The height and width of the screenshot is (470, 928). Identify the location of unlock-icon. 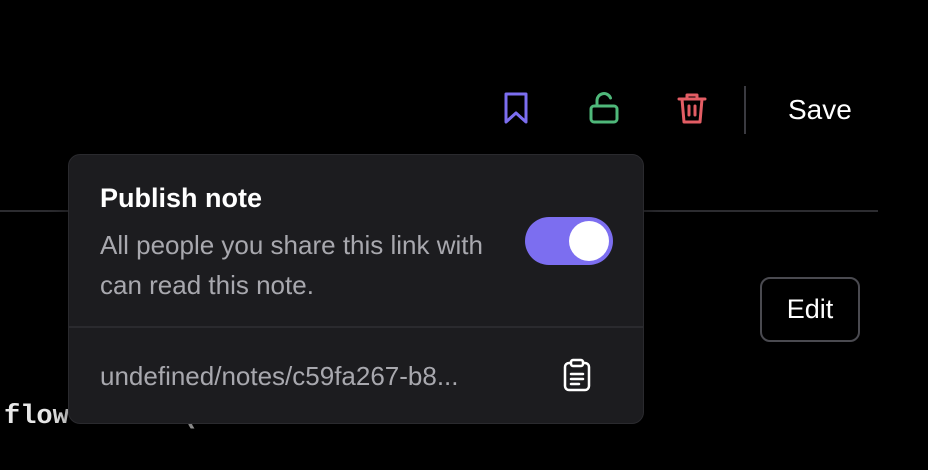
(604, 110).